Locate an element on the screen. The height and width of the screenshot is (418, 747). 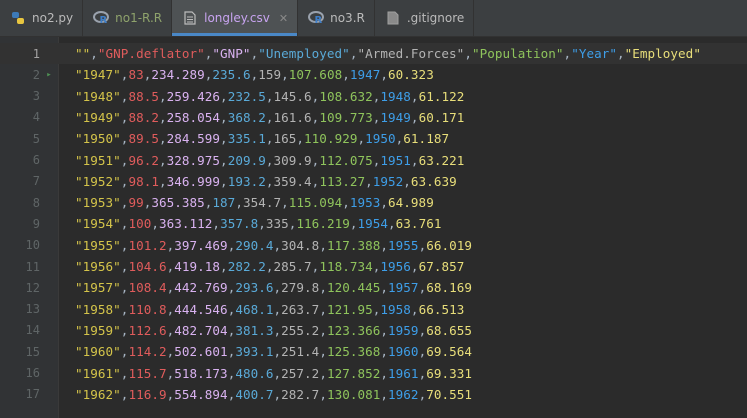
csv-cell: 1953 is located at coordinates (365, 203).